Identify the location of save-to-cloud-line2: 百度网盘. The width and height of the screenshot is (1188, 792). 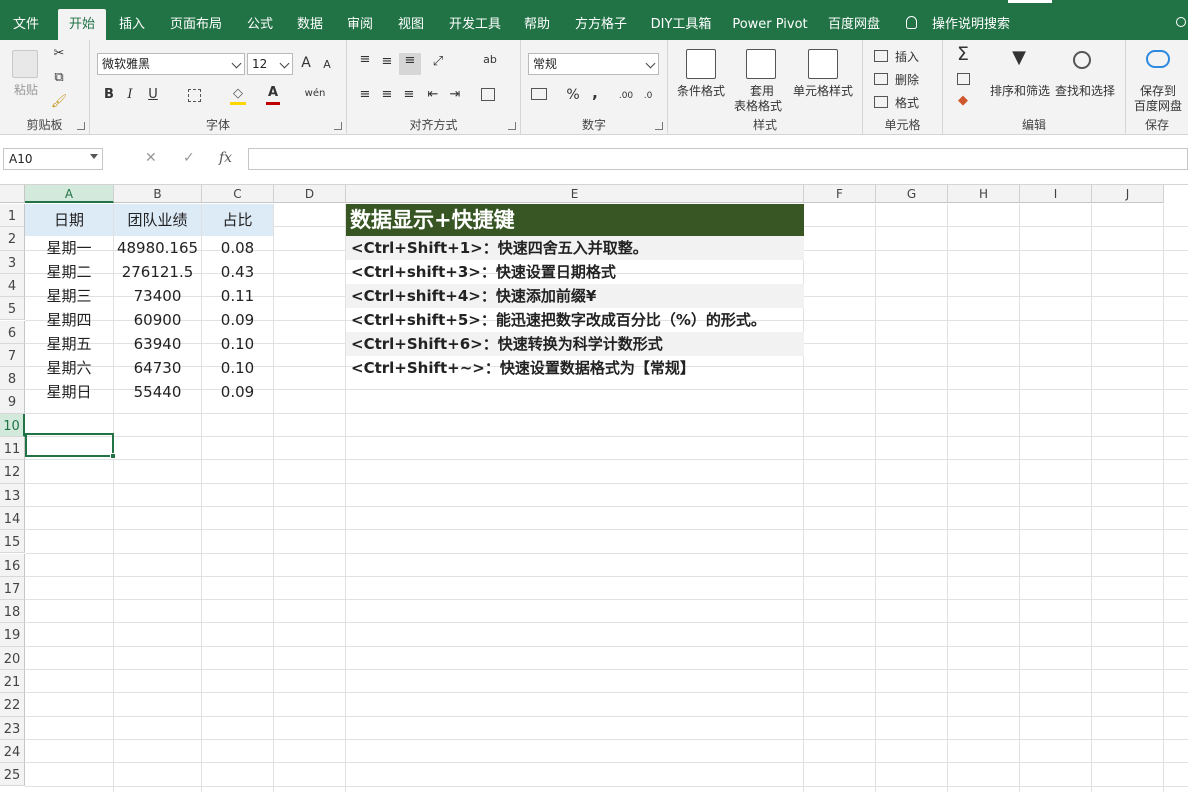
(1158, 105).